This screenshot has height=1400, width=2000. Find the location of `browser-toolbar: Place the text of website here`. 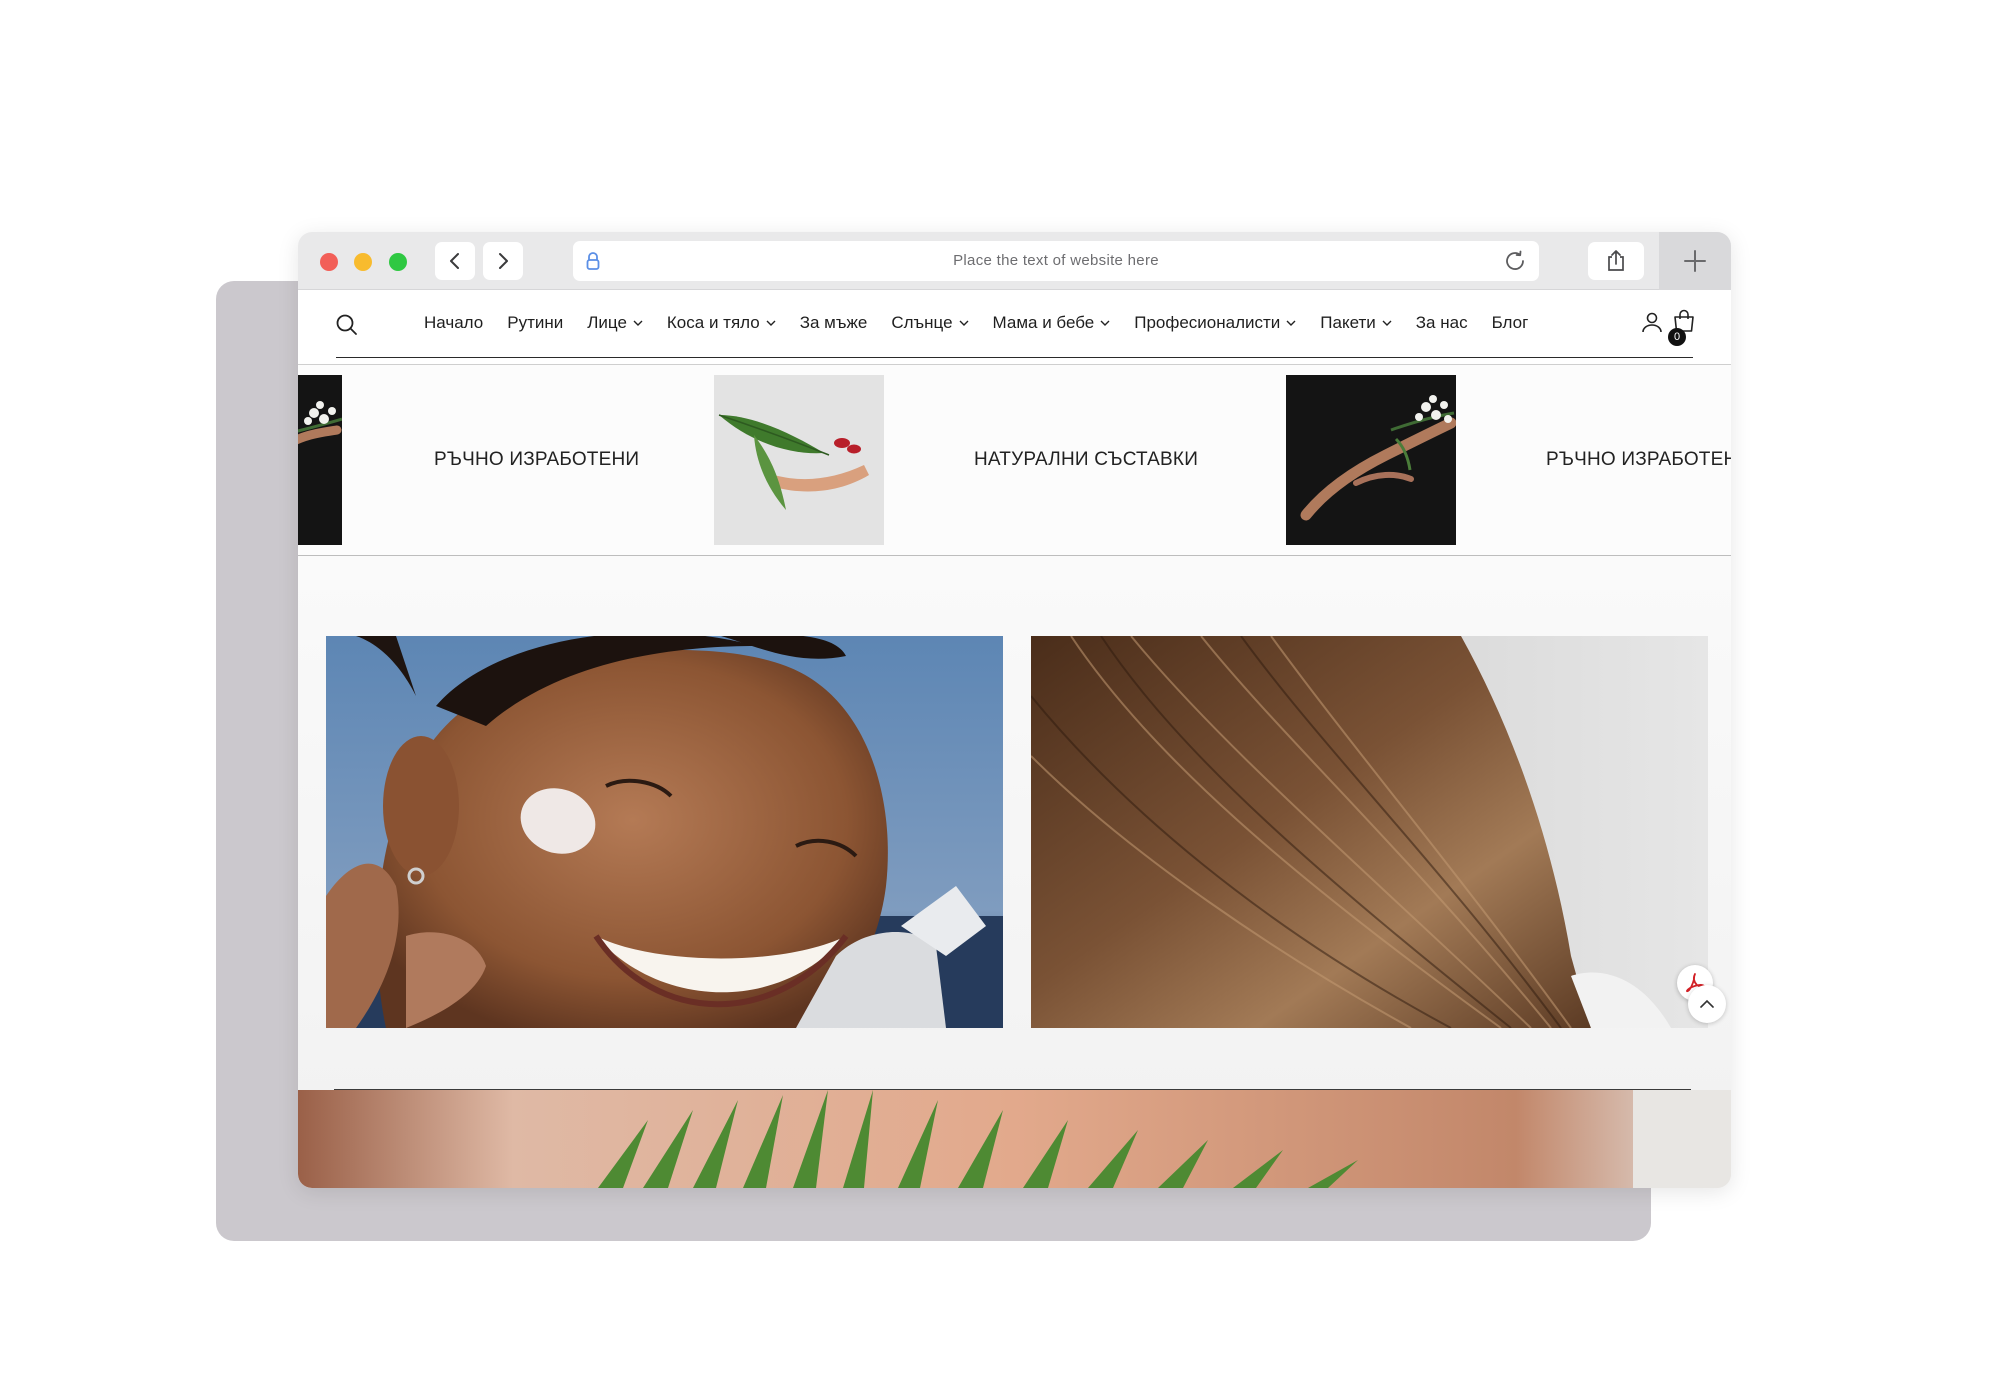

browser-toolbar: Place the text of website here is located at coordinates (1014, 261).